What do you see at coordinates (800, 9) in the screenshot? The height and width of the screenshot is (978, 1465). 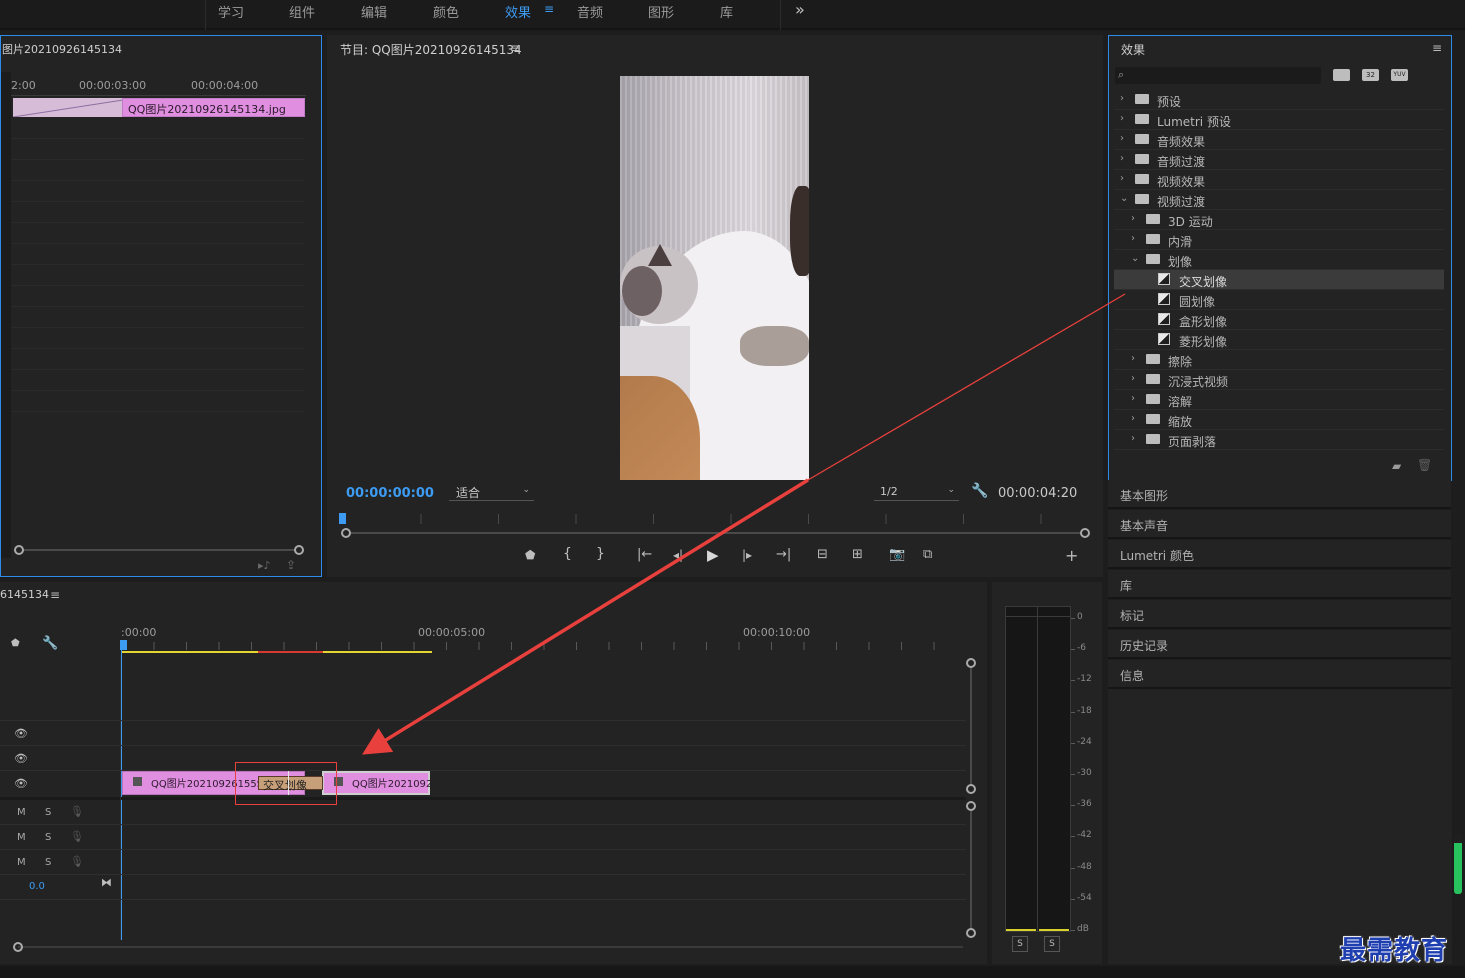 I see `more-workspaces-icon: »` at bounding box center [800, 9].